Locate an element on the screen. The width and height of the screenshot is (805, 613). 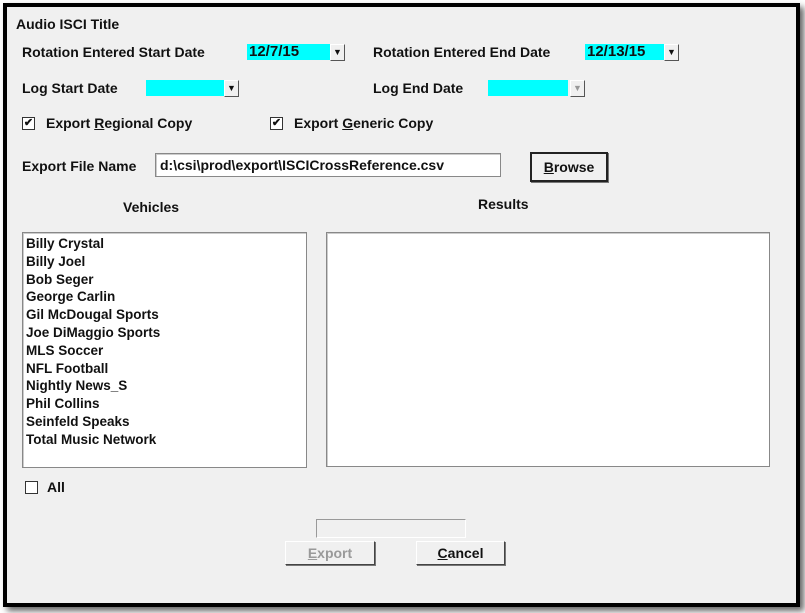
label-accel: B is located at coordinates (548, 167).